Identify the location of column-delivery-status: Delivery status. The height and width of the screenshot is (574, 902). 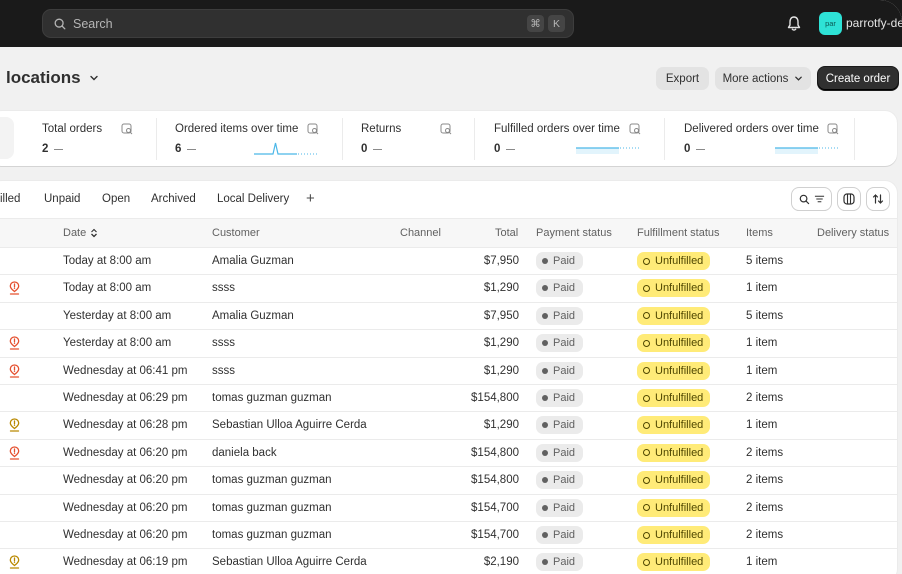
(853, 233).